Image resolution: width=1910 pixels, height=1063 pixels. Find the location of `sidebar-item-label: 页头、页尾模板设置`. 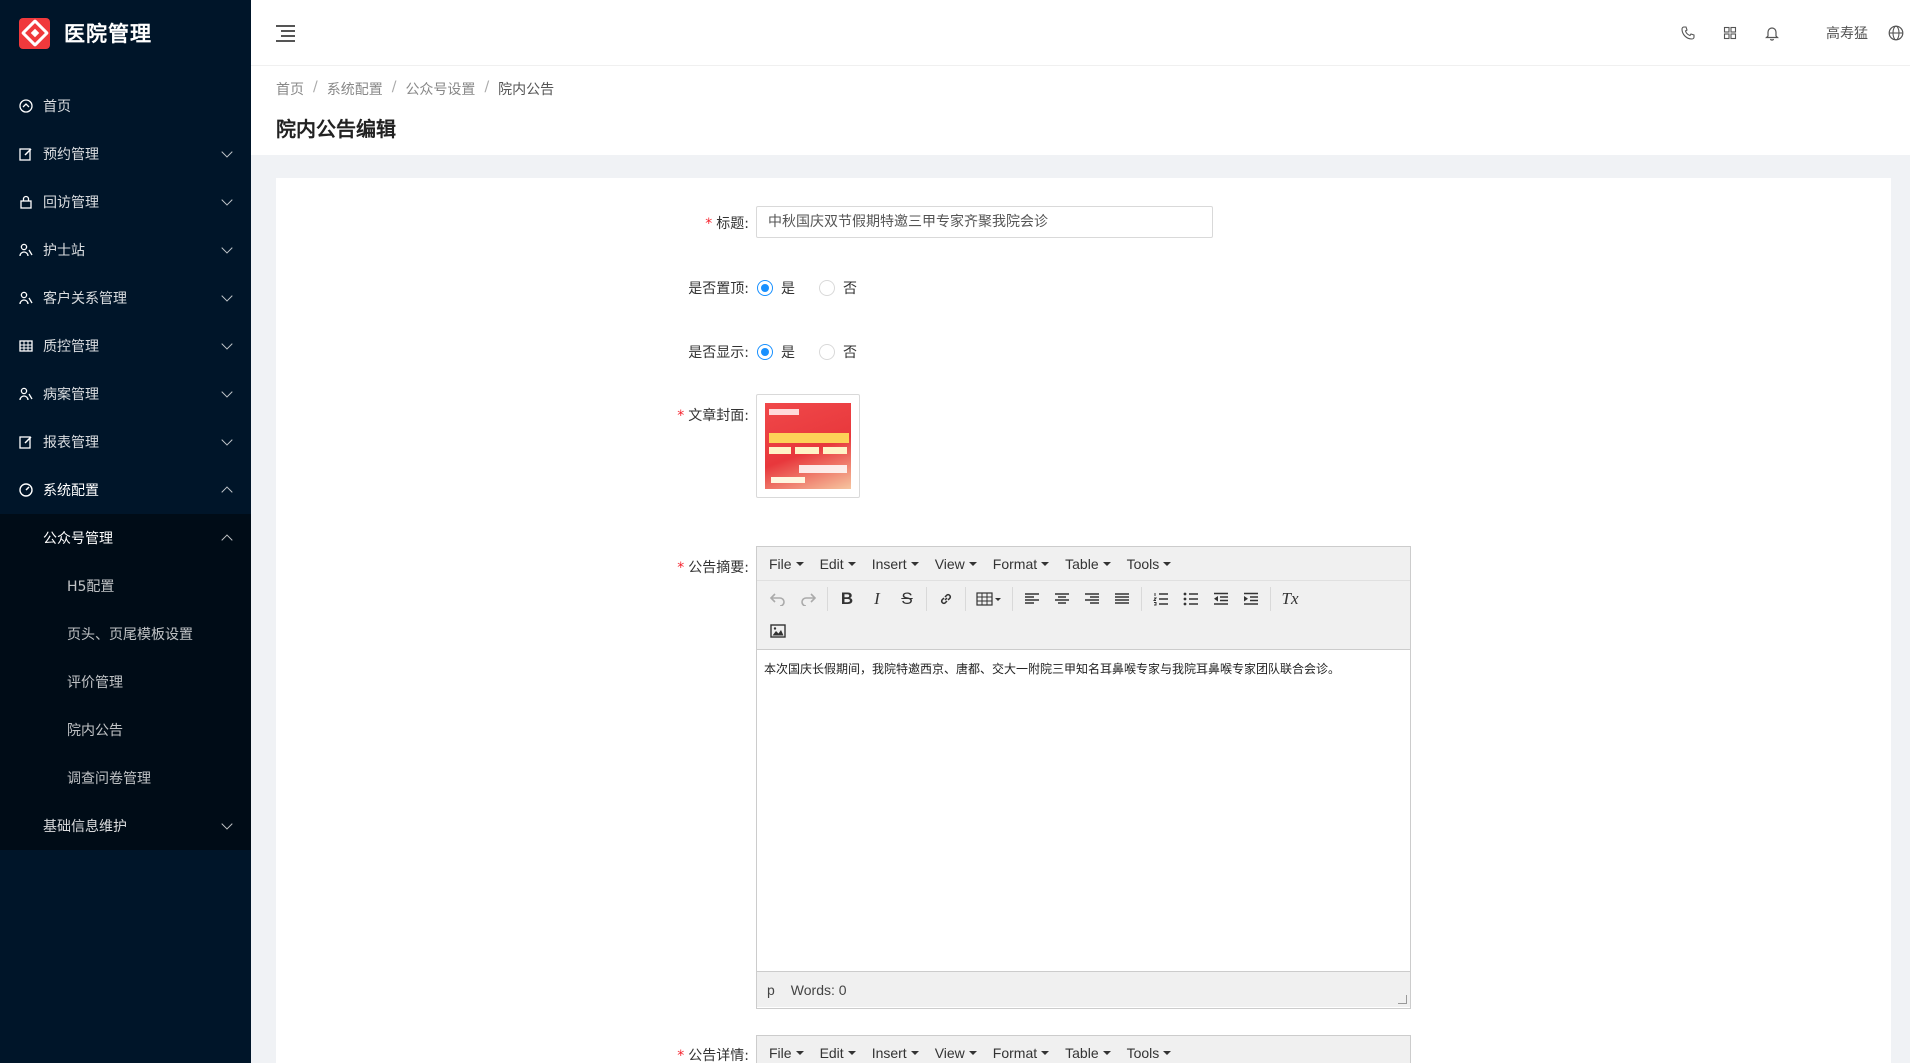

sidebar-item-label: 页头、页尾模板设置 is located at coordinates (130, 635).